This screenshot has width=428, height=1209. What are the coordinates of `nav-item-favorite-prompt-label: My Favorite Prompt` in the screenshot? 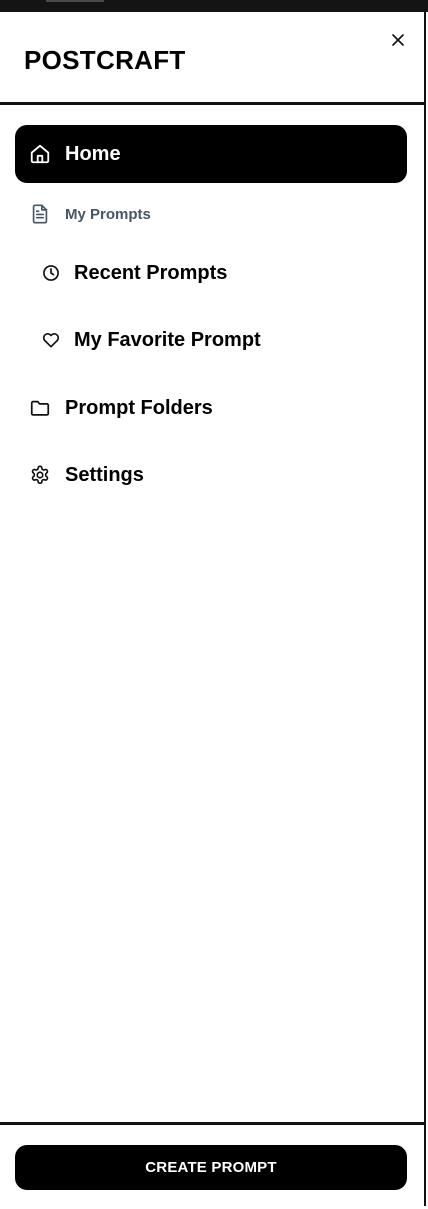 It's located at (167, 339).